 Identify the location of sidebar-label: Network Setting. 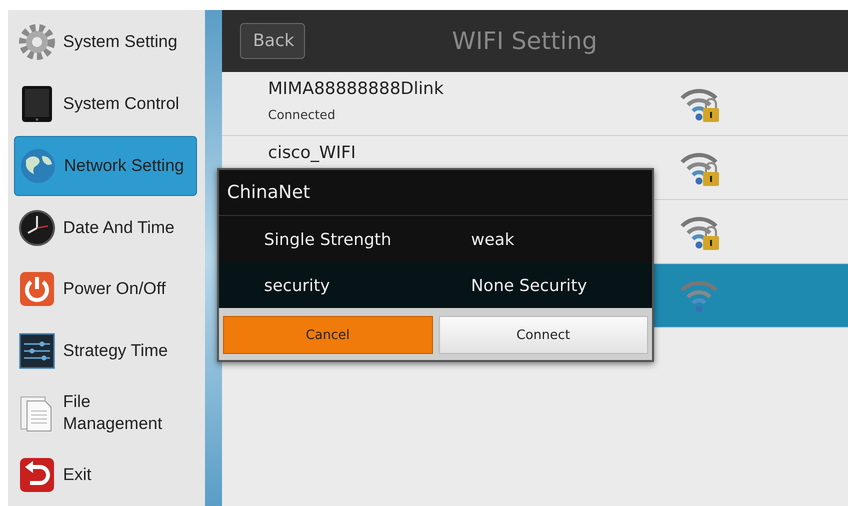
(124, 165).